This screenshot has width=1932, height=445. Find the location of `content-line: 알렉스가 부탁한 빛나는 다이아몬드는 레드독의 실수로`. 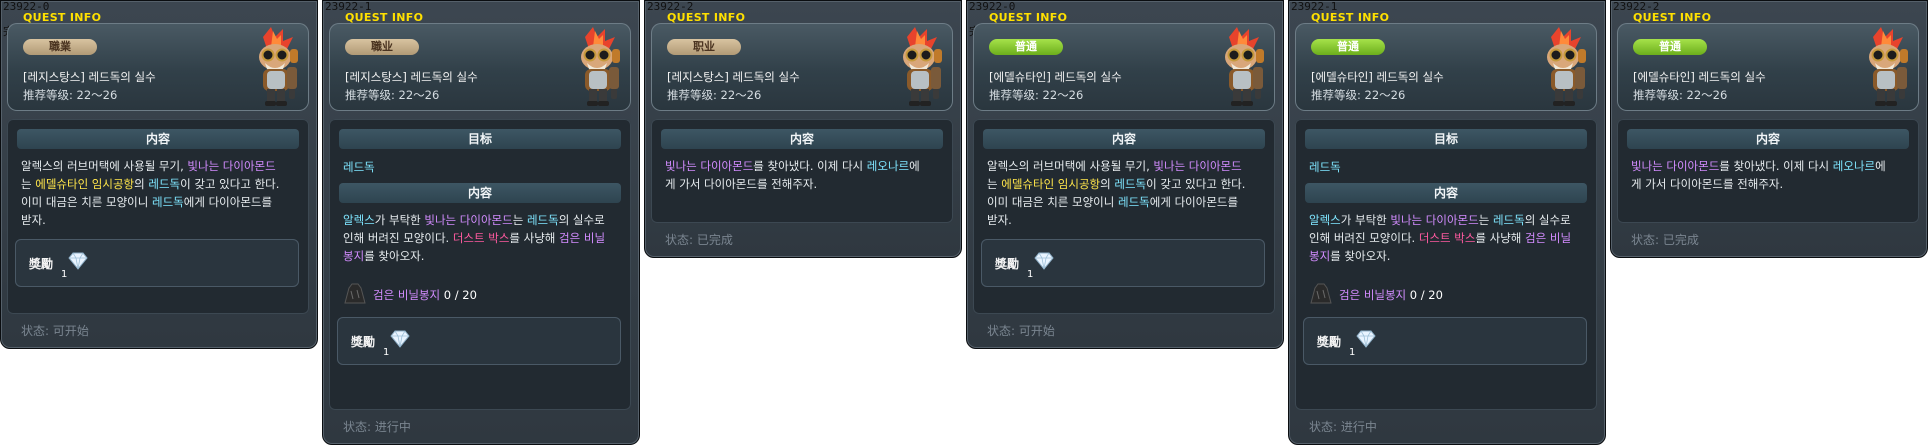

content-line: 알렉스가 부탁한 빛나는 다이아몬드는 레드독의 실수로 is located at coordinates (483, 220).